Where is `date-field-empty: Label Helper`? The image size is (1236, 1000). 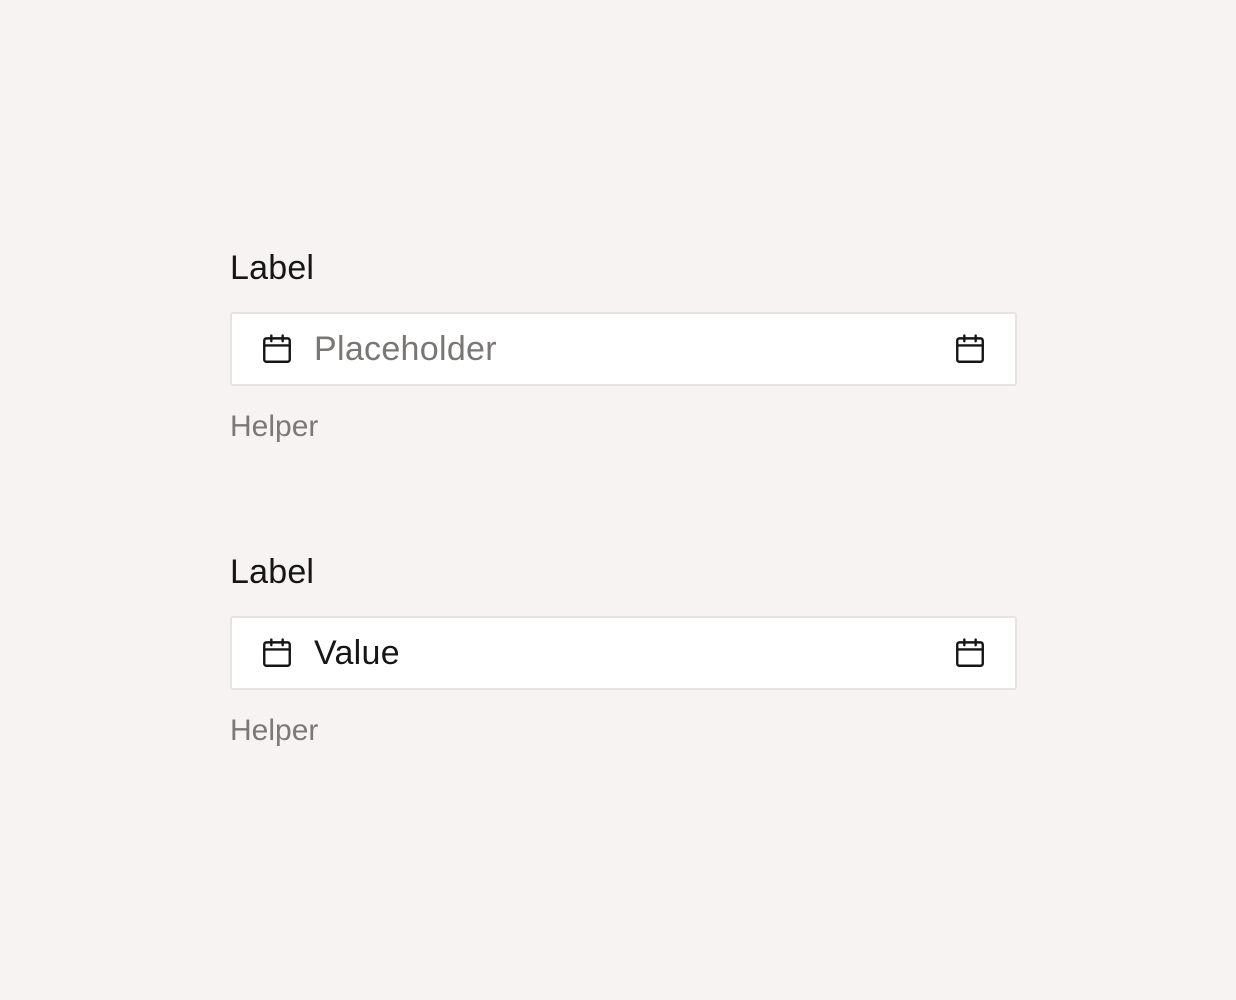 date-field-empty: Label Helper is located at coordinates (623, 346).